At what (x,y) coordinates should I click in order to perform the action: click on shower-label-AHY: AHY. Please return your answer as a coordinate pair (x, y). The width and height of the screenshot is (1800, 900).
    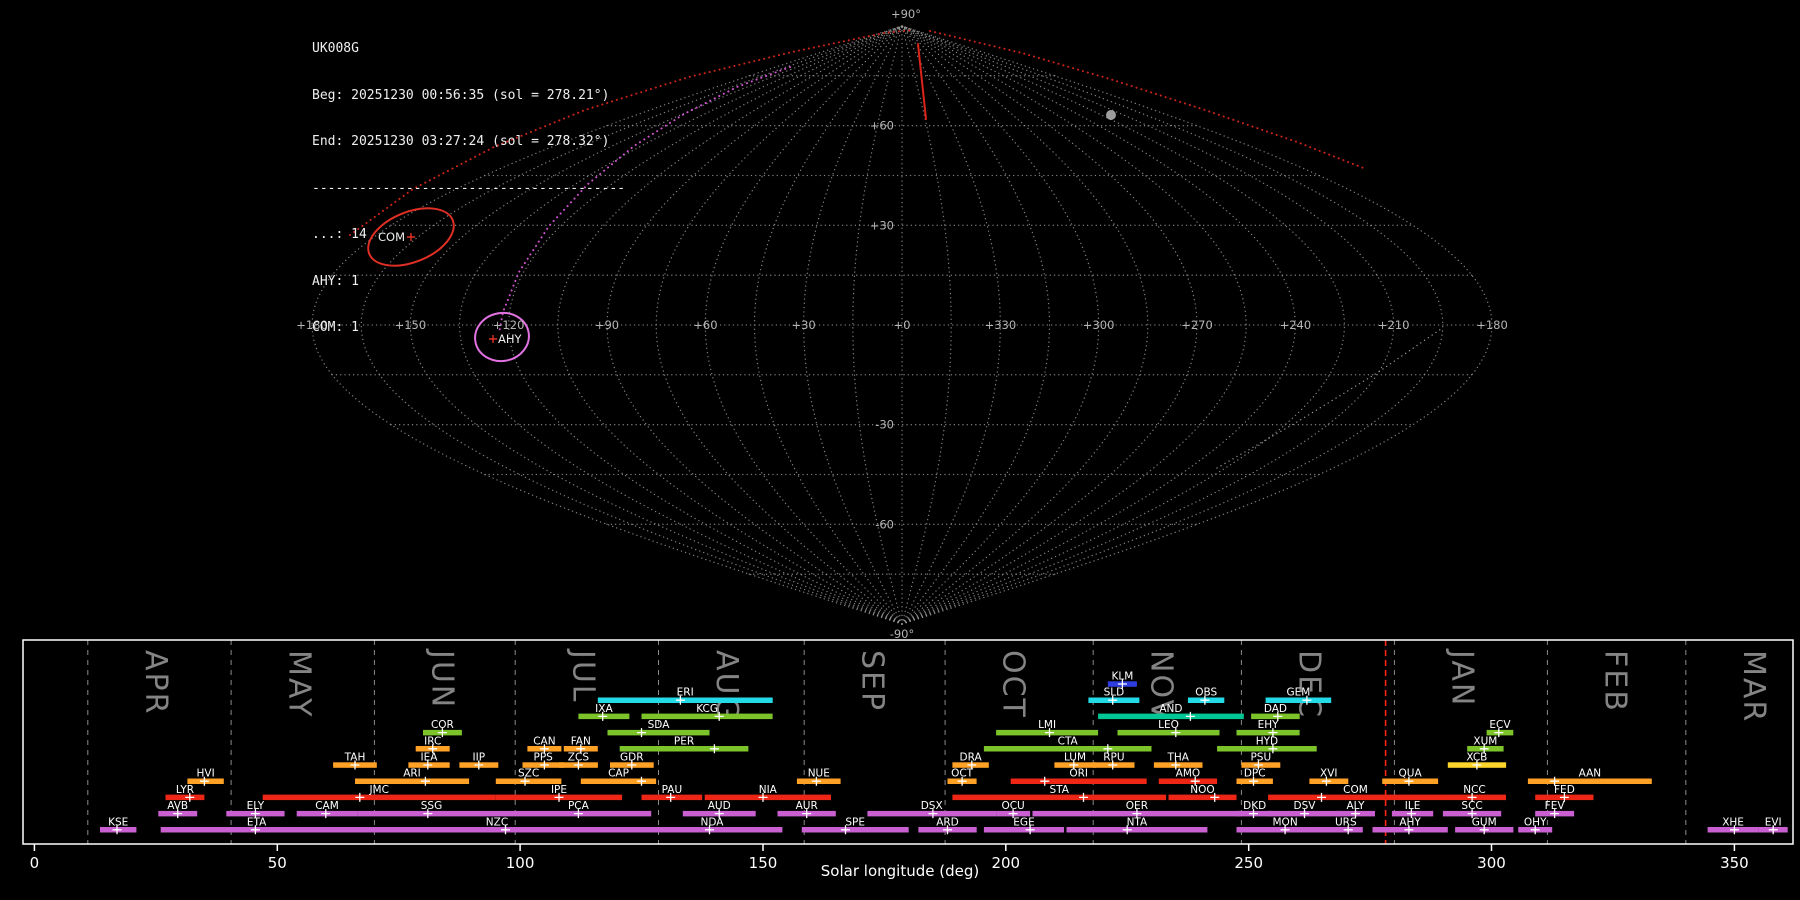
    Looking at the image, I should click on (1410, 822).